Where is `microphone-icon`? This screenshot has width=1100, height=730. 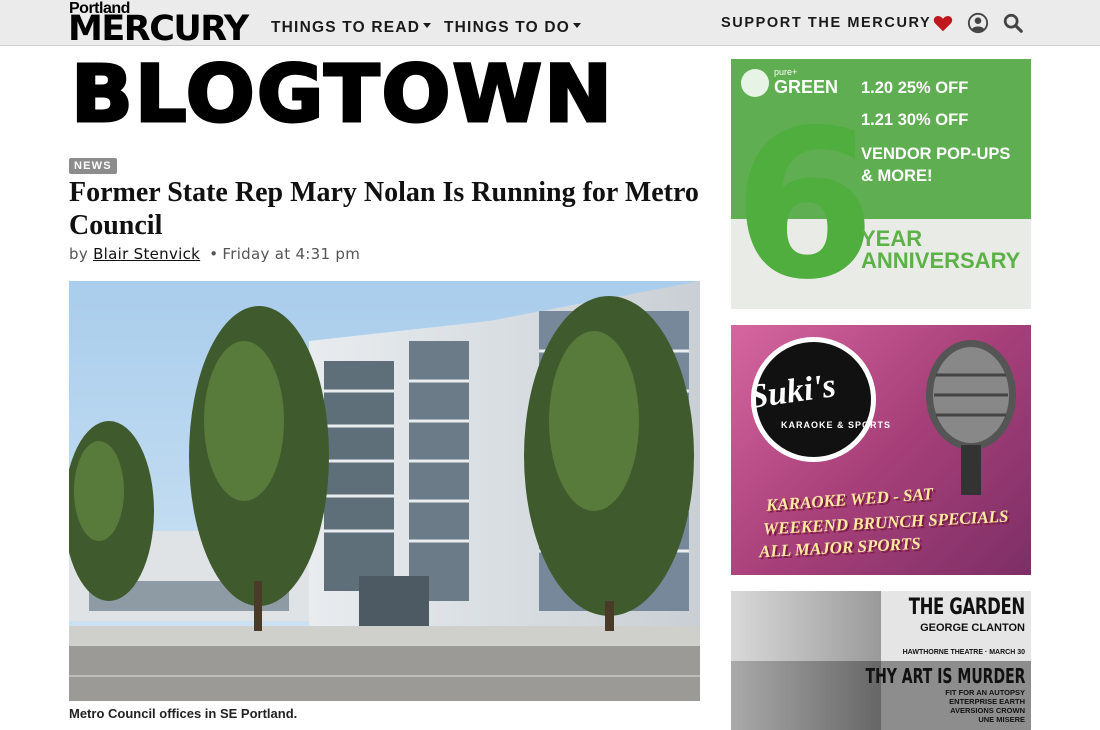 microphone-icon is located at coordinates (971, 417).